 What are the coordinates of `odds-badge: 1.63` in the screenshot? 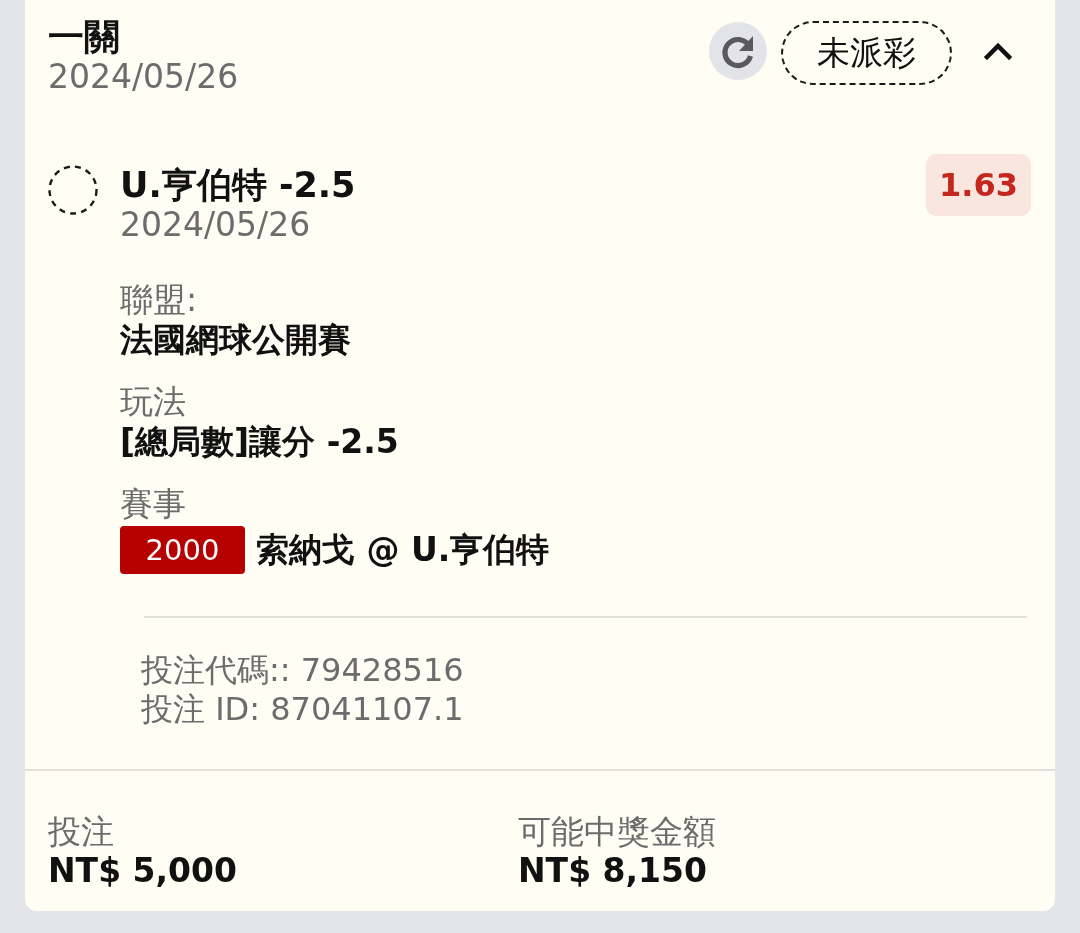 It's located at (978, 185).